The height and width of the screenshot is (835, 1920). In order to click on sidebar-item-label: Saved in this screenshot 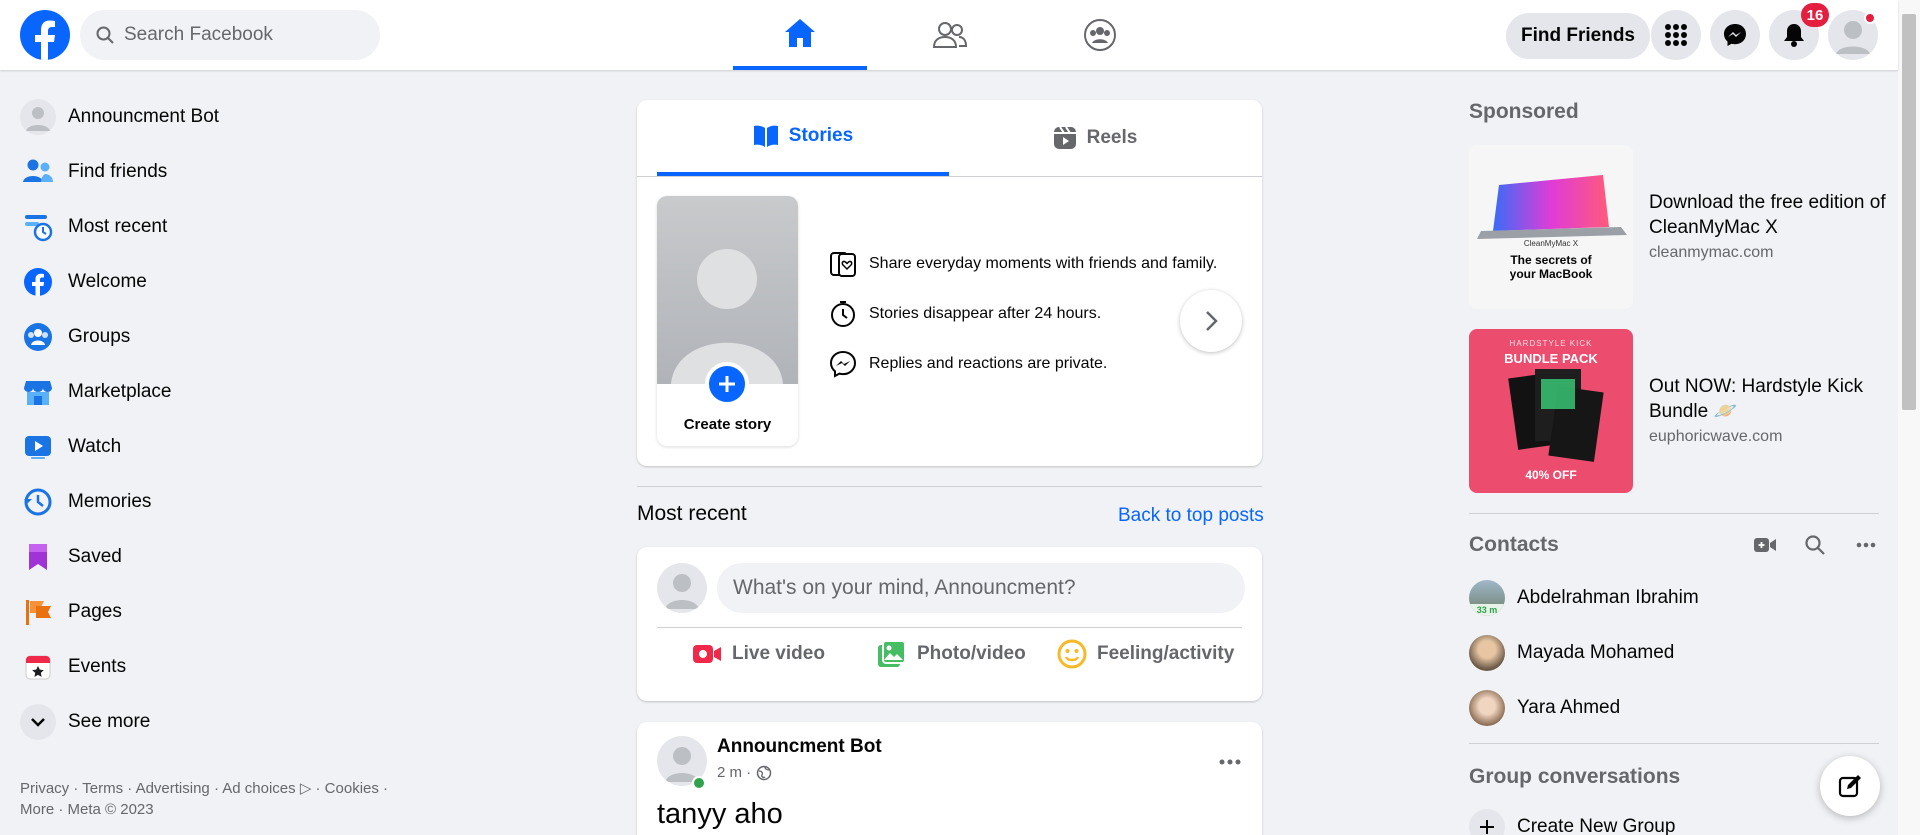, I will do `click(95, 556)`.